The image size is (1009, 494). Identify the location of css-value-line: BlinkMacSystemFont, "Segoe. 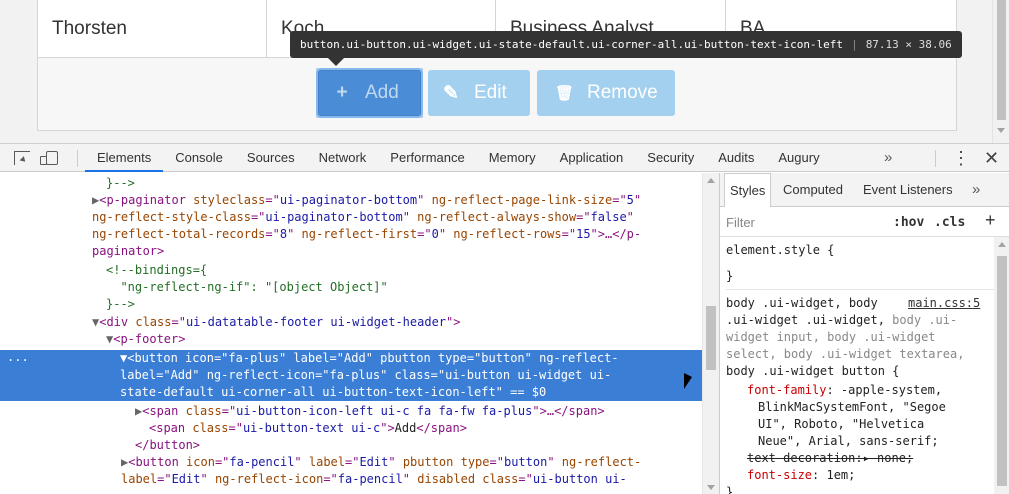
(852, 407).